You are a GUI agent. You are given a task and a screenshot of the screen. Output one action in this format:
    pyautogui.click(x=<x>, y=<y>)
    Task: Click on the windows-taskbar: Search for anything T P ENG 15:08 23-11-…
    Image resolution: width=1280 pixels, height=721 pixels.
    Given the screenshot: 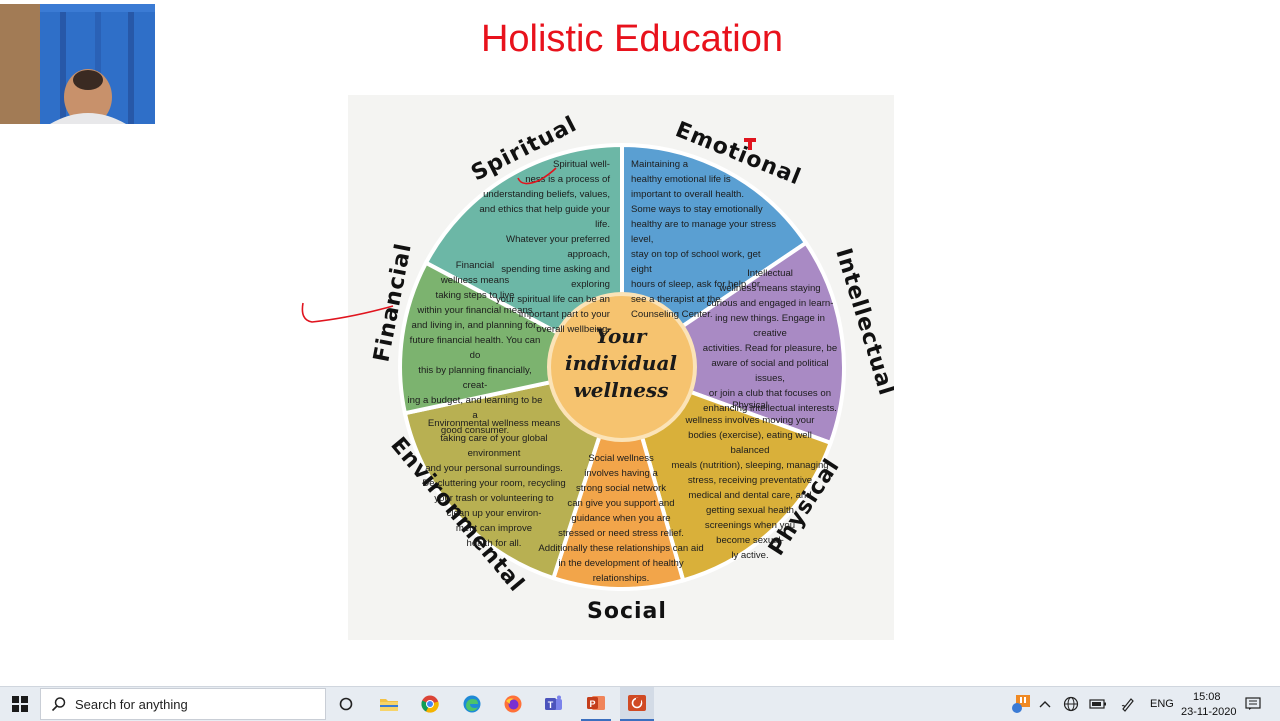 What is the action you would take?
    pyautogui.click(x=640, y=703)
    